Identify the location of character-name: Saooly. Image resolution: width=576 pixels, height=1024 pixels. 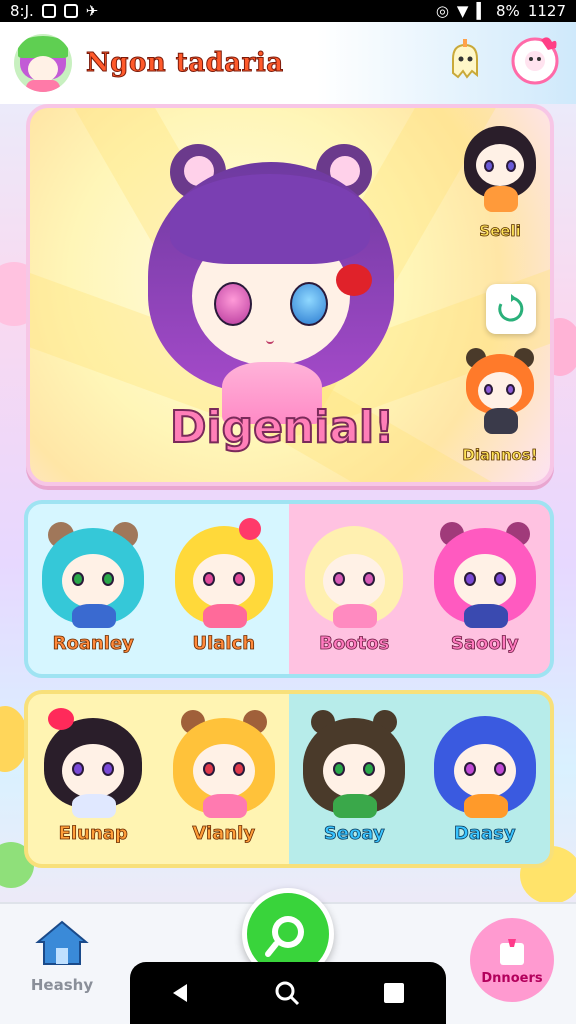
(484, 644).